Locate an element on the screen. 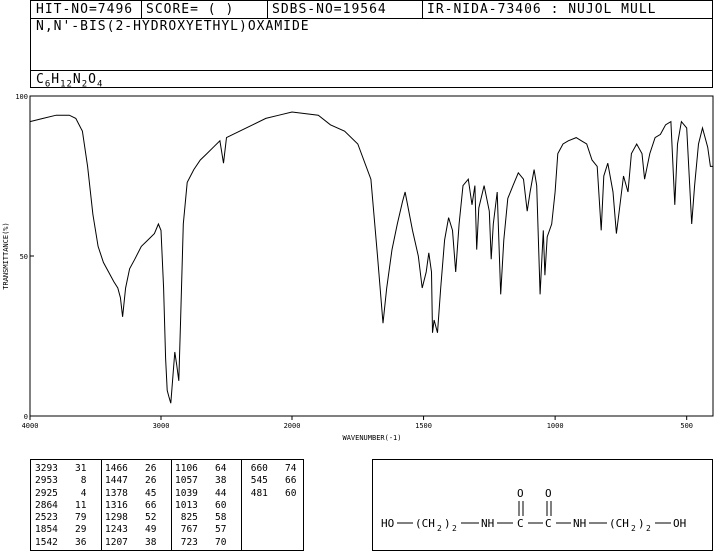 This screenshot has width=715, height=556. peak-column: 660 74 545 66 481 60 is located at coordinates (271, 481).